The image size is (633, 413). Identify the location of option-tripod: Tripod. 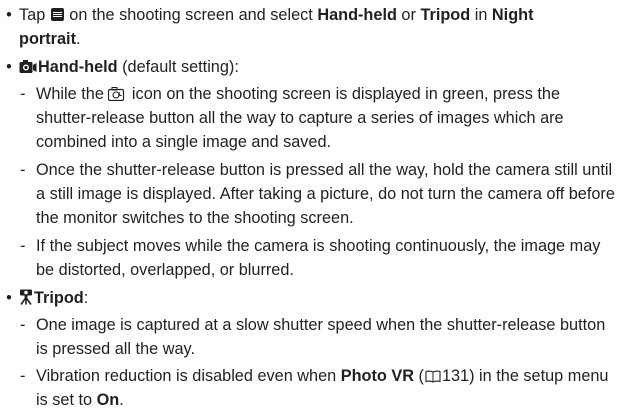
(445, 15).